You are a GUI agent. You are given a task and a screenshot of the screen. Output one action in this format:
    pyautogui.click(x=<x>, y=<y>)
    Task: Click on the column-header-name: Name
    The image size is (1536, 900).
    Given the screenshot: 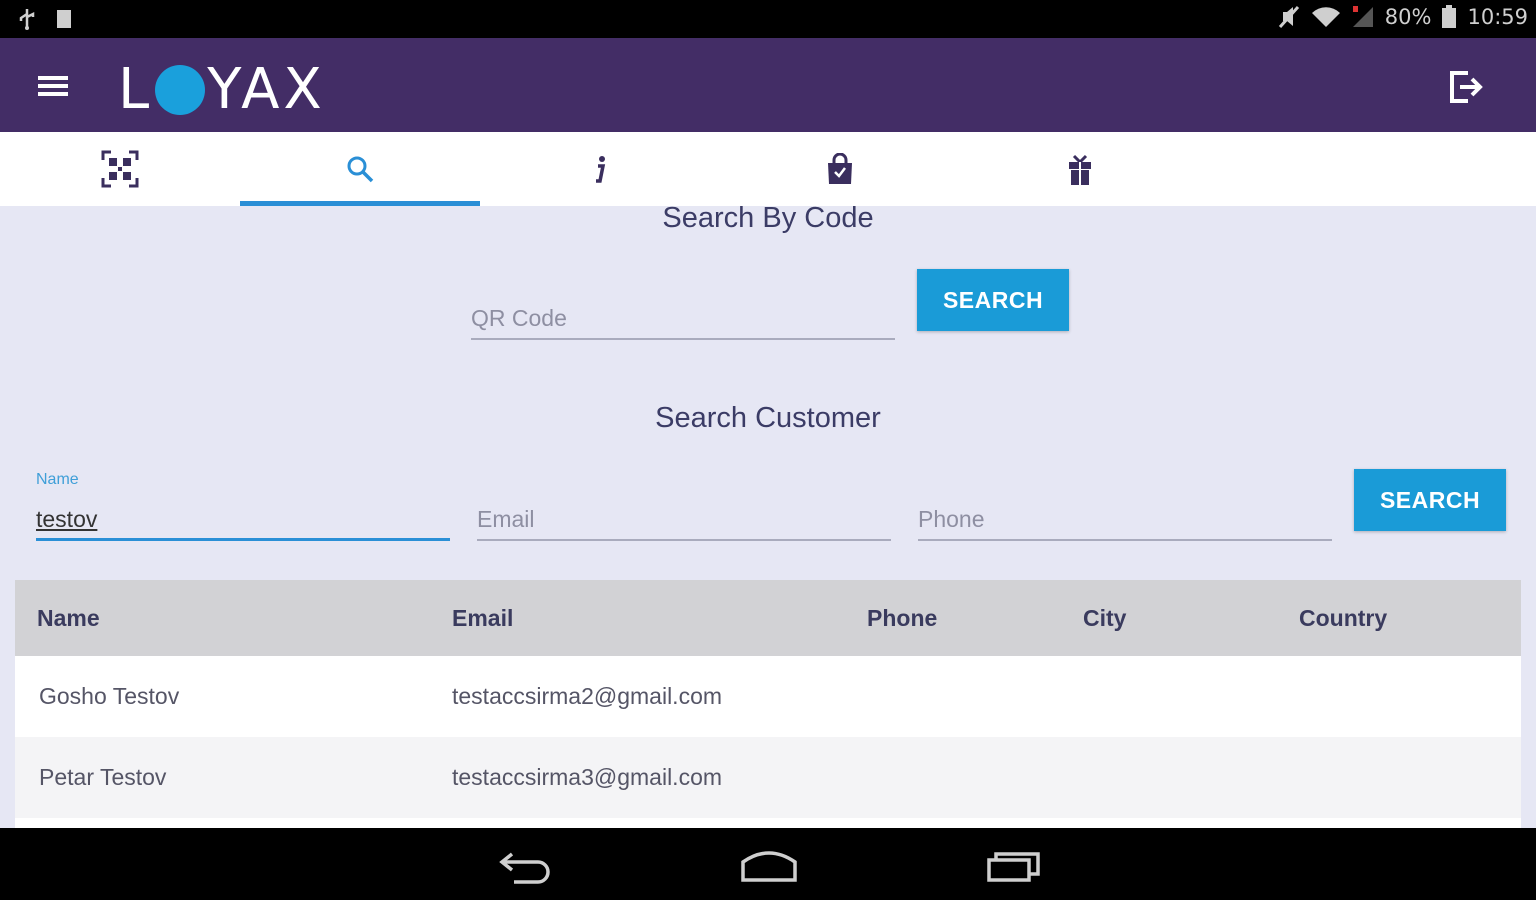 What is the action you would take?
    pyautogui.click(x=68, y=618)
    